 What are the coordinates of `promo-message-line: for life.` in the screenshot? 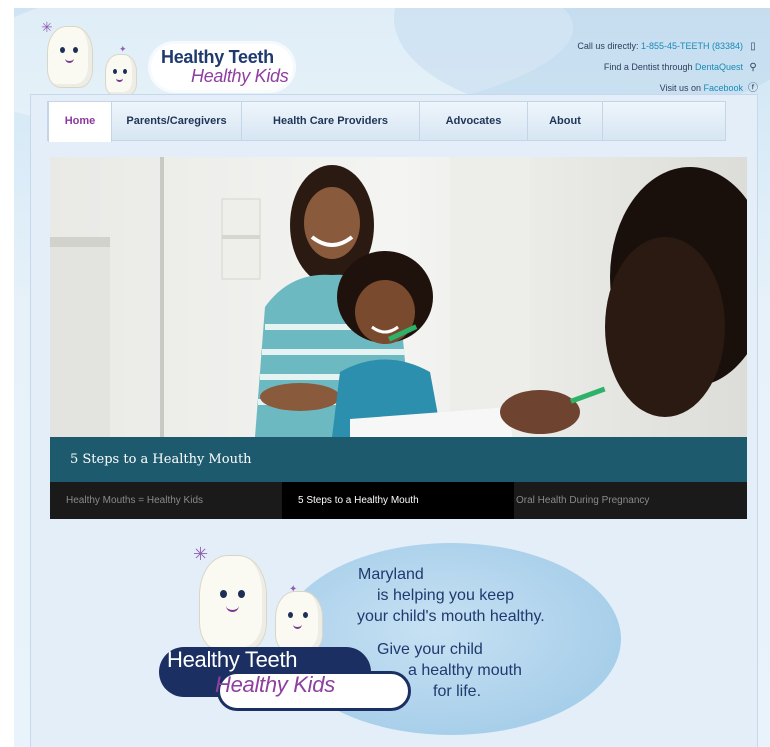 It's located at (457, 691).